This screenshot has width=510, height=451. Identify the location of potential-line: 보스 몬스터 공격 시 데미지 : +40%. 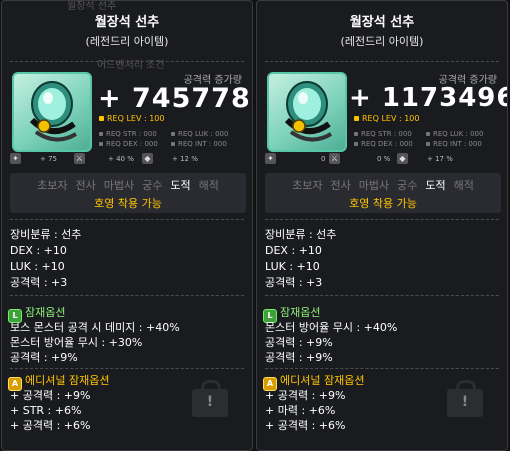
(95, 327).